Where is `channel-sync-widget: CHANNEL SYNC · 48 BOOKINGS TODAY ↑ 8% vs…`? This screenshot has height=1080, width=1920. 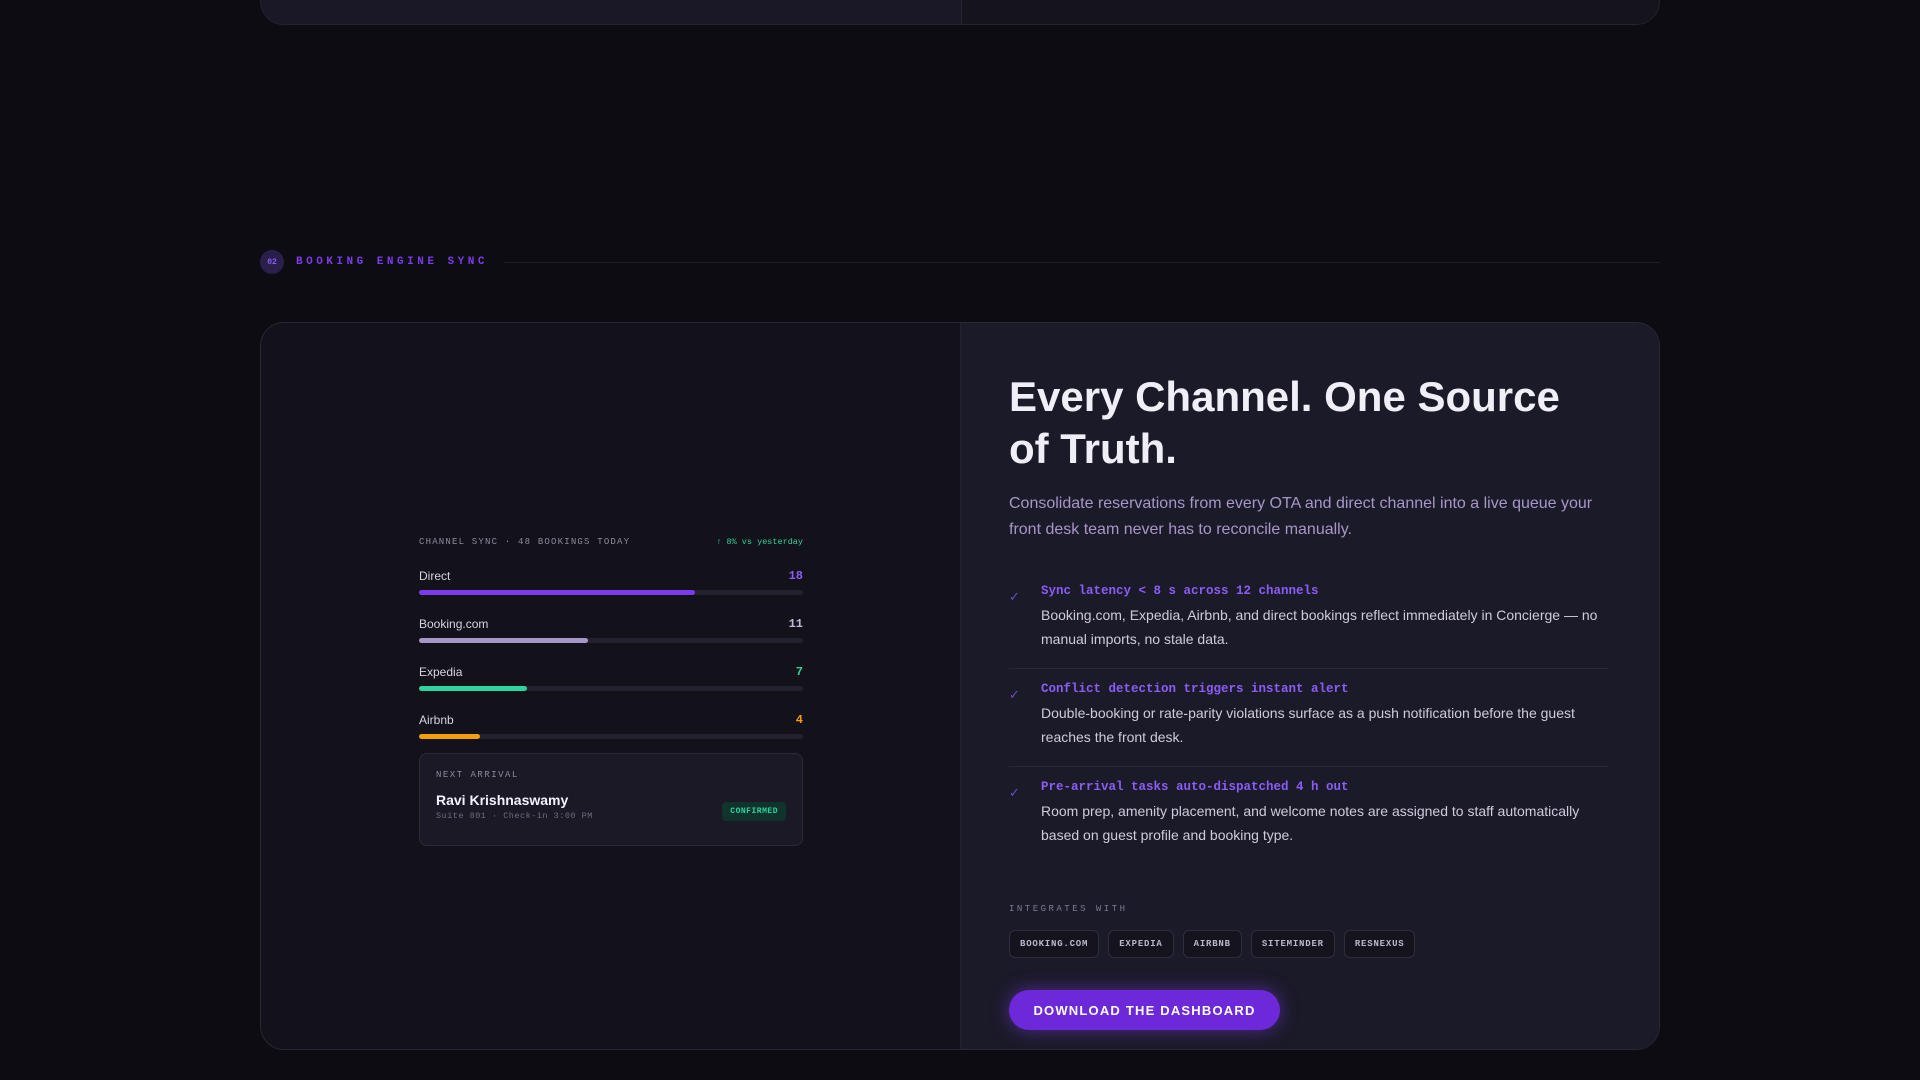 channel-sync-widget: CHANNEL SYNC · 48 BOOKINGS TODAY ↑ 8% vs… is located at coordinates (611, 690).